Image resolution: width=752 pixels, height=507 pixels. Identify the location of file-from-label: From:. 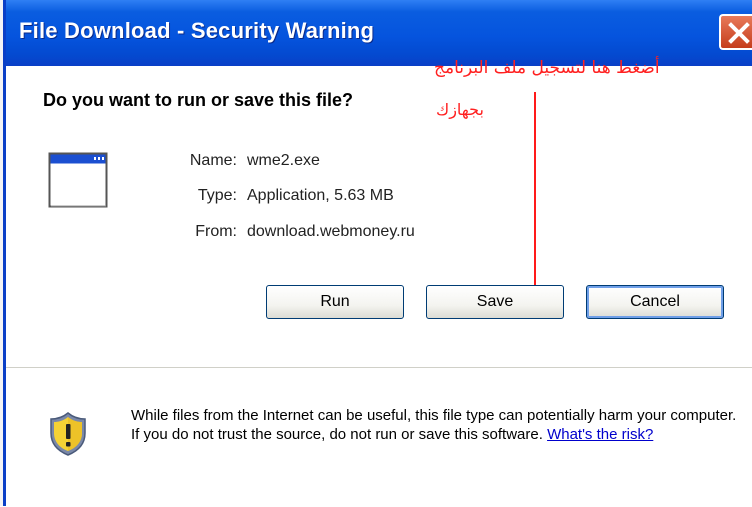
(216, 231).